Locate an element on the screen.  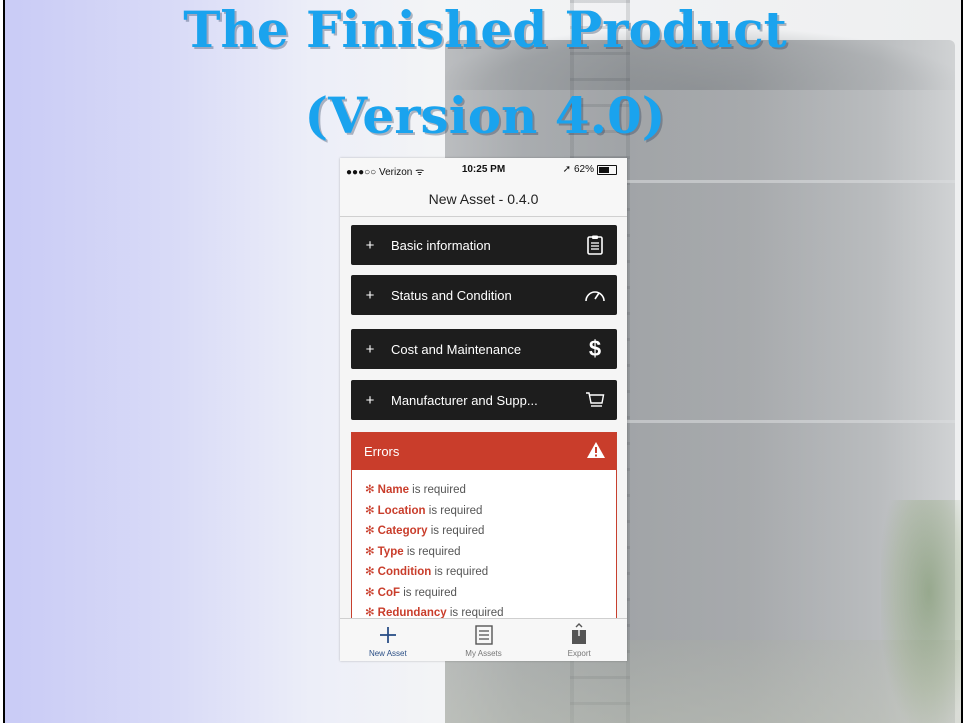
dollar-icon: $ is located at coordinates (595, 348).